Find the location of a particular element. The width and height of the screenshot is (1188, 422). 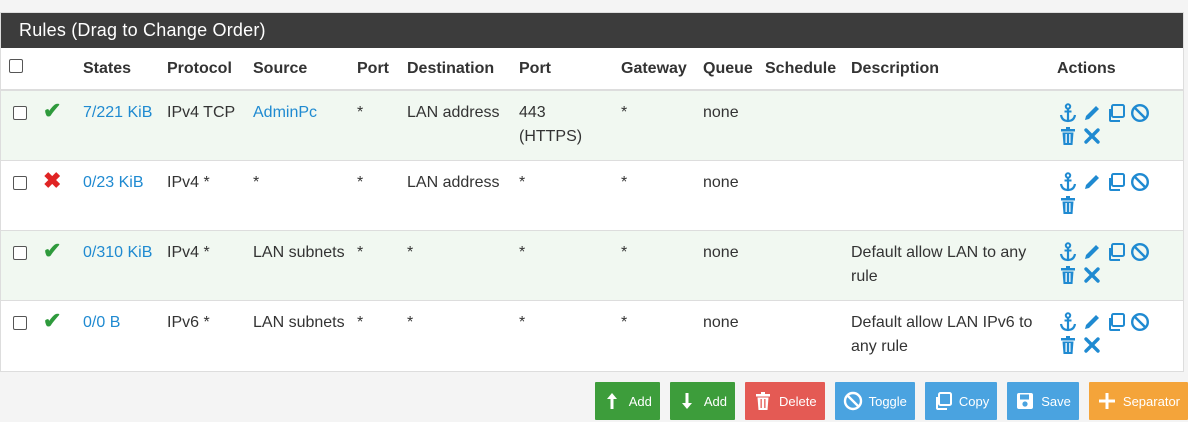

add-bottom-button: Add is located at coordinates (702, 401).